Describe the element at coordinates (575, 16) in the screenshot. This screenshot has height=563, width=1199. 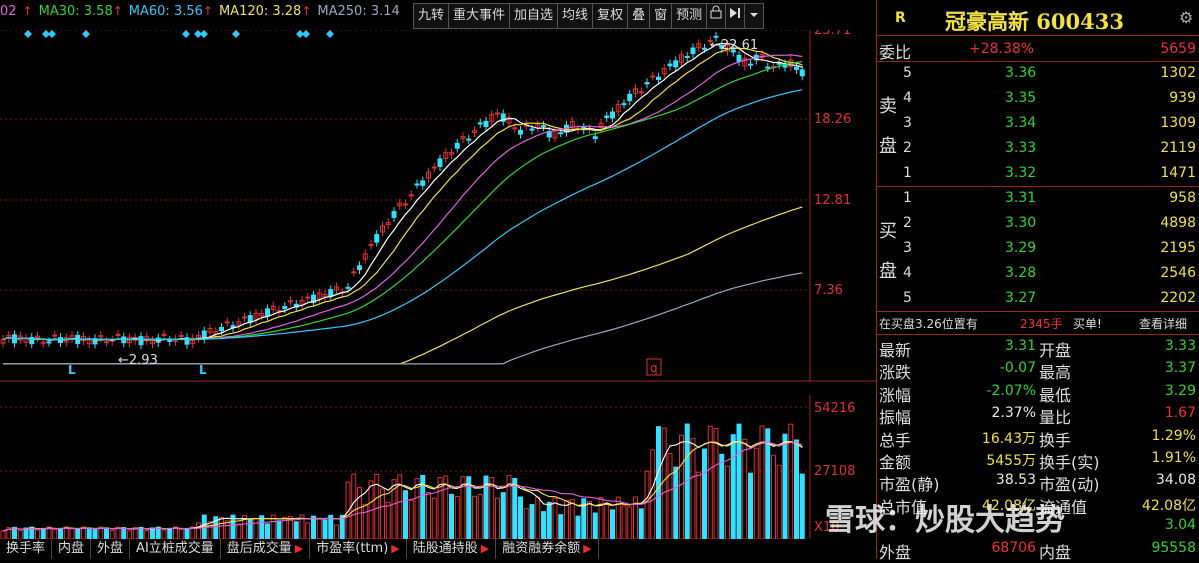
I see `toolbar-ma-button: 均线` at that location.